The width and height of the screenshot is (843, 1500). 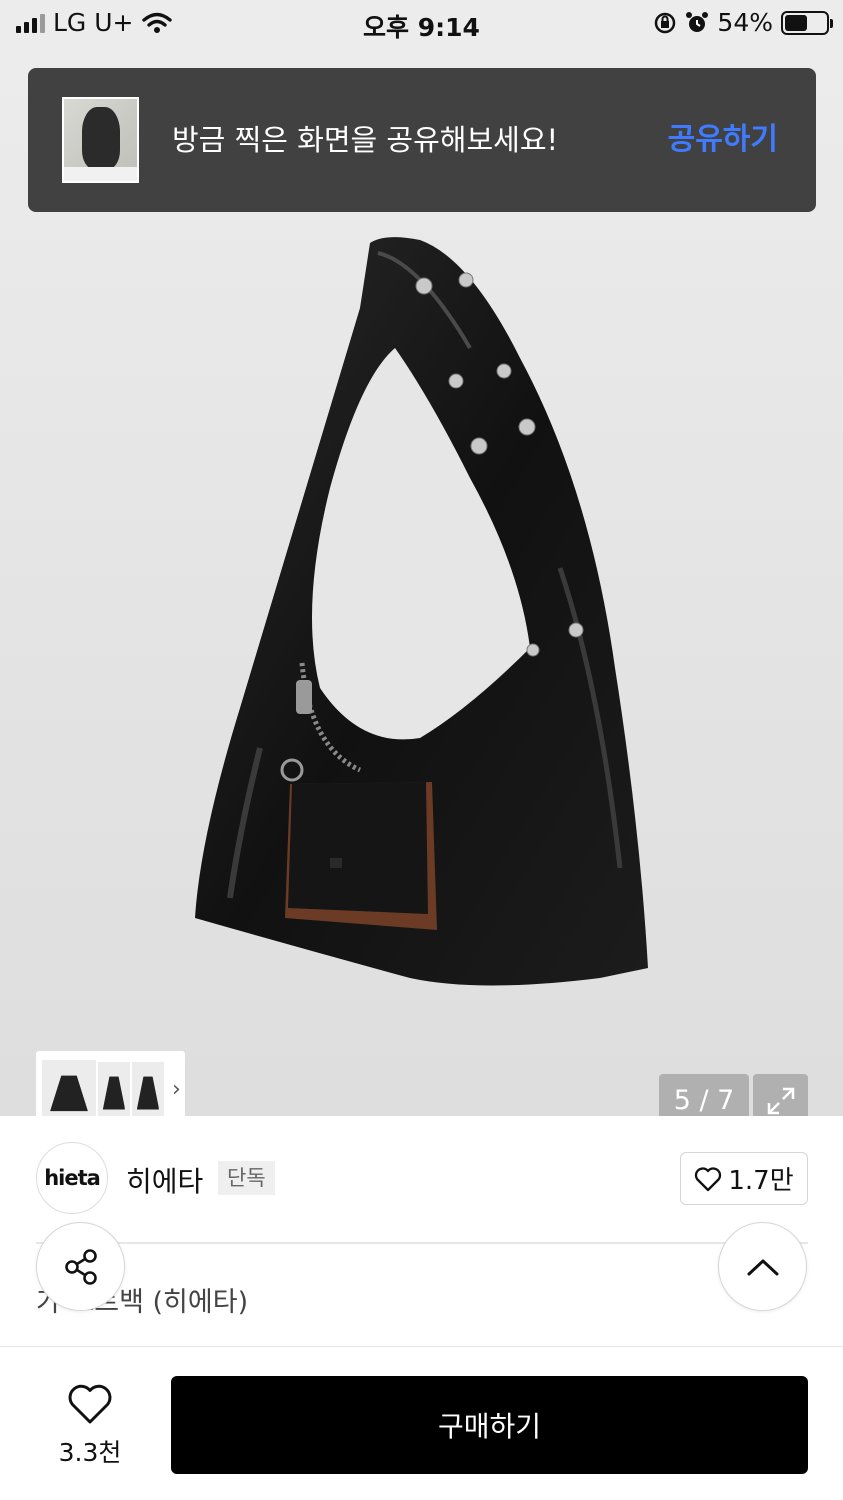 What do you see at coordinates (421, 24) in the screenshot?
I see `status-bar: LG U+ 오후 9:14 54%` at bounding box center [421, 24].